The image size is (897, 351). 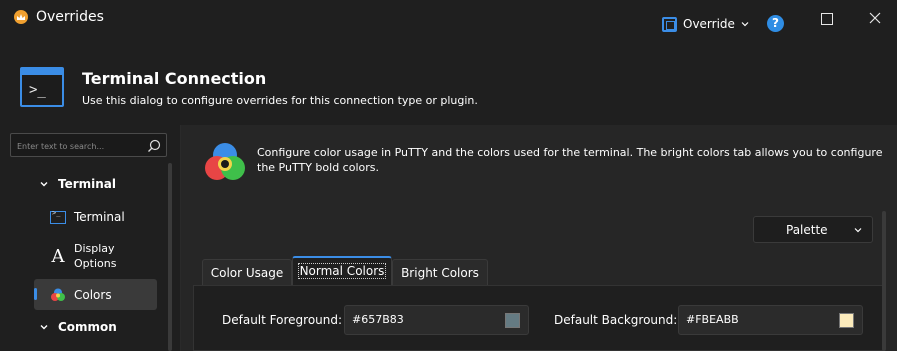 What do you see at coordinates (42, 87) in the screenshot?
I see `terminal-connection-icon: >_` at bounding box center [42, 87].